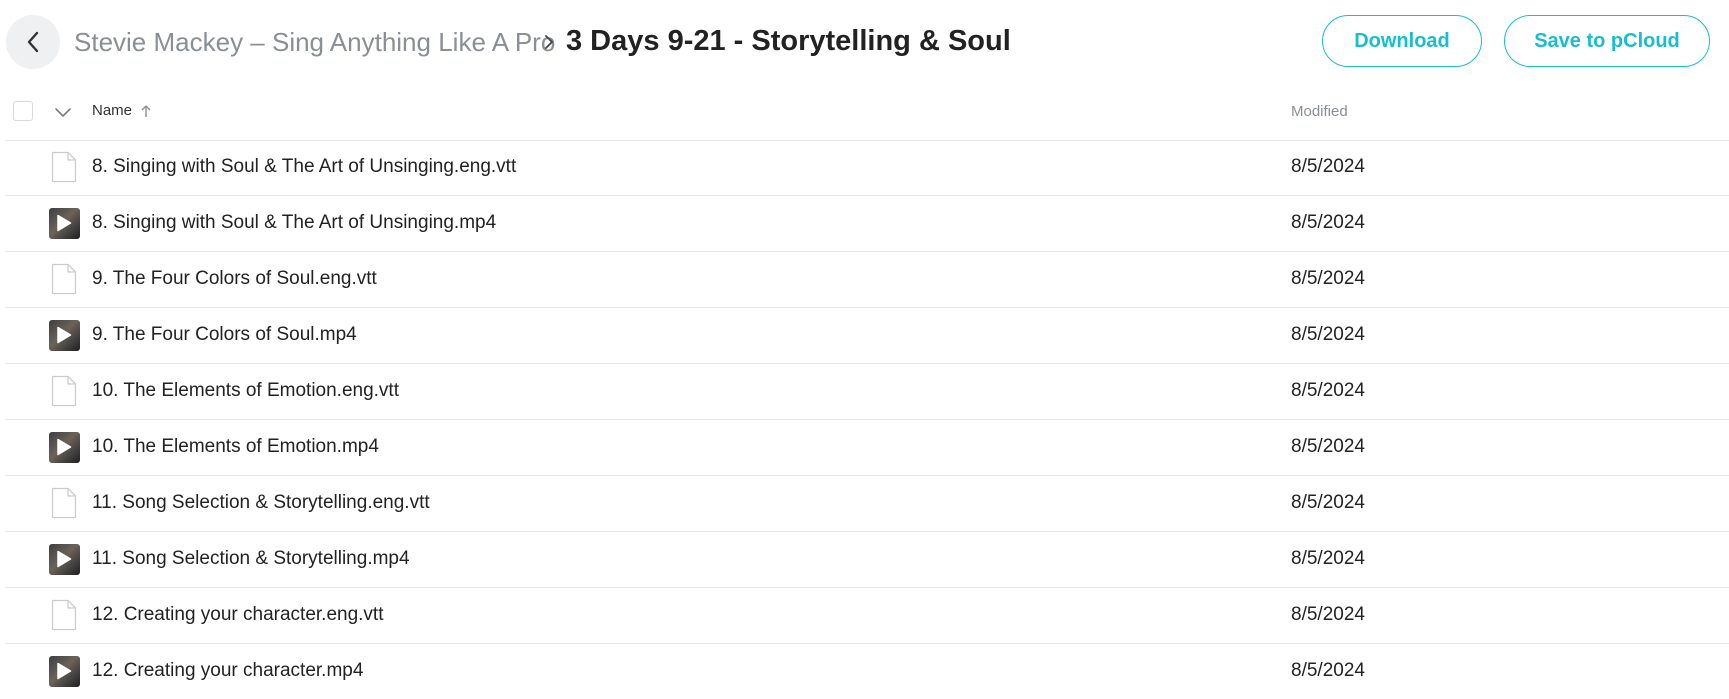 The height and width of the screenshot is (699, 1729). What do you see at coordinates (867, 671) in the screenshot?
I see `table-row: 12. Creating your character.mp4 8/5/2024` at bounding box center [867, 671].